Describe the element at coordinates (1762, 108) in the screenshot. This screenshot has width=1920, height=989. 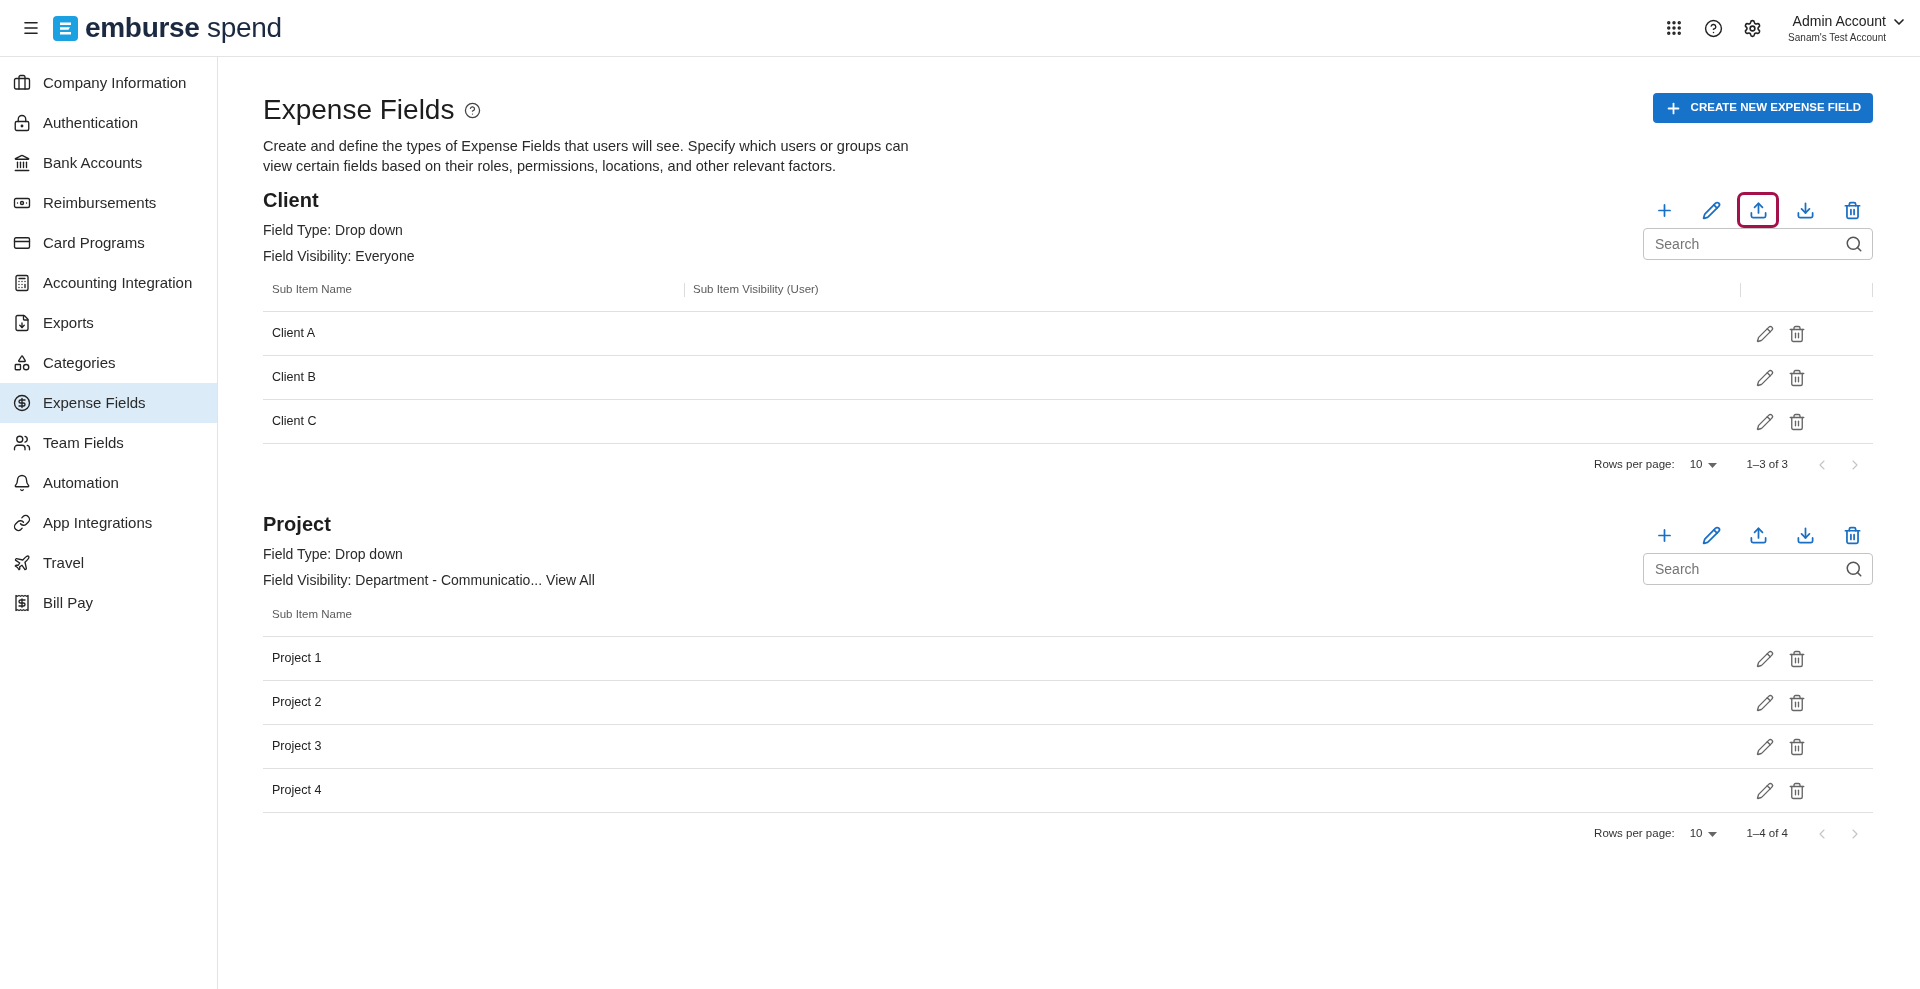
I see `create-expense-field-button: CREATE NEW EXPENSE FIELD` at that location.